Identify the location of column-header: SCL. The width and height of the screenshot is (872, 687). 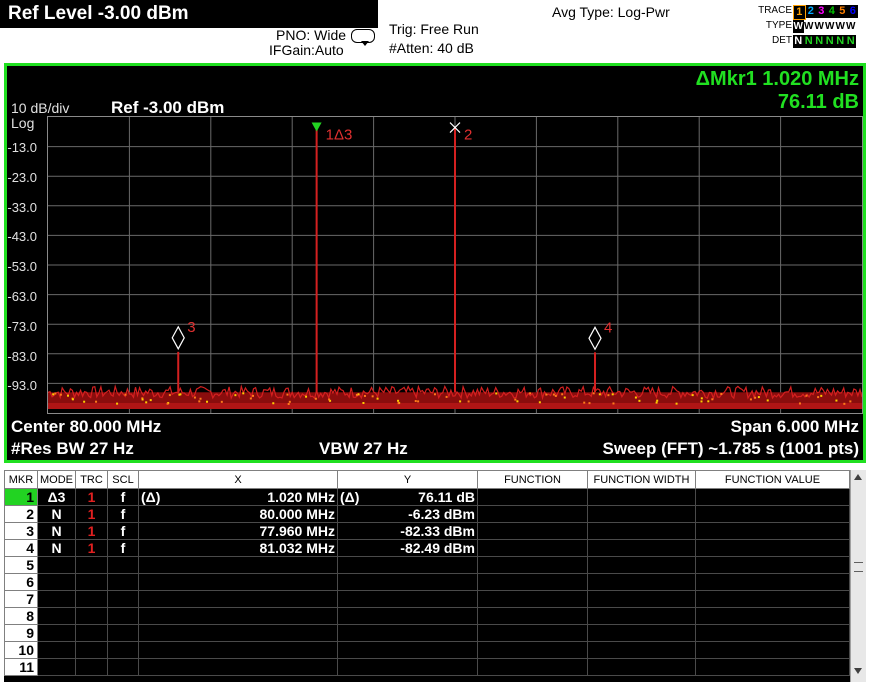
(123, 479).